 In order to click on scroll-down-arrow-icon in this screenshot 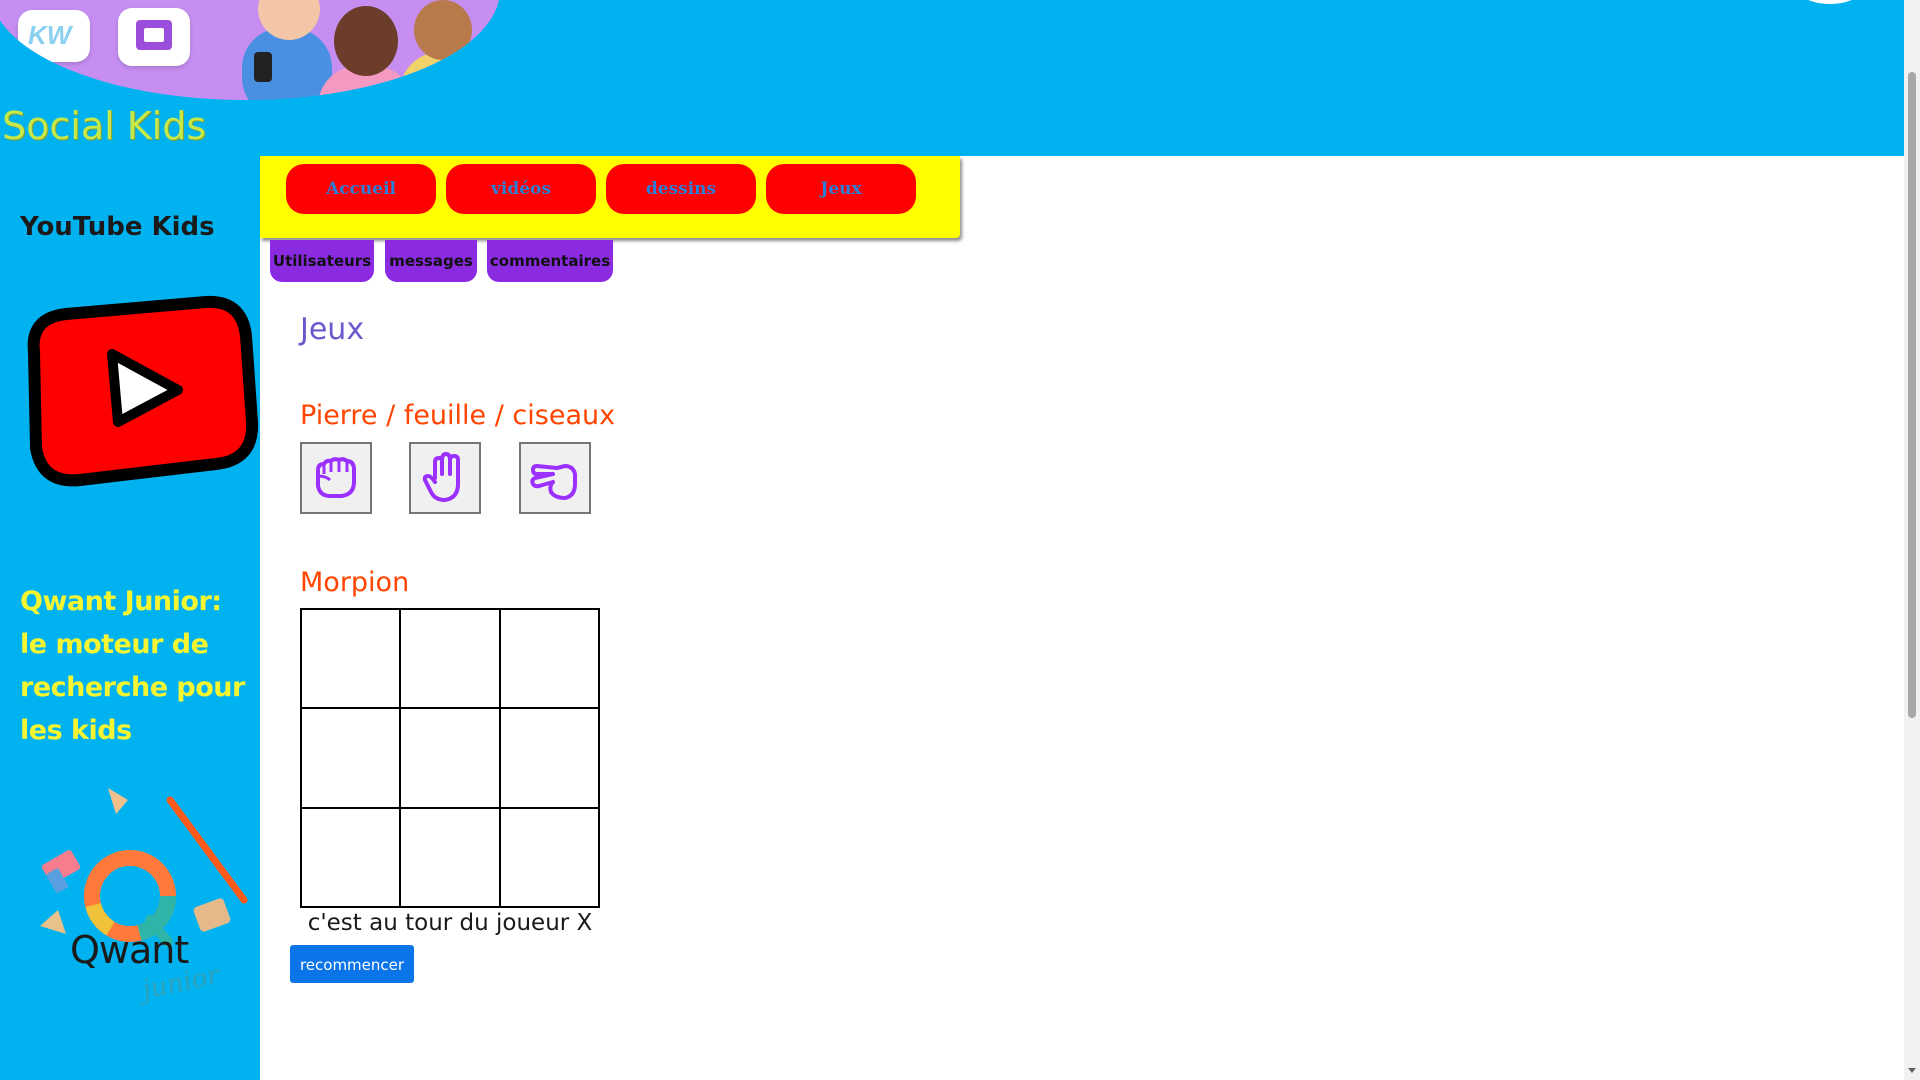, I will do `click(1912, 1070)`.